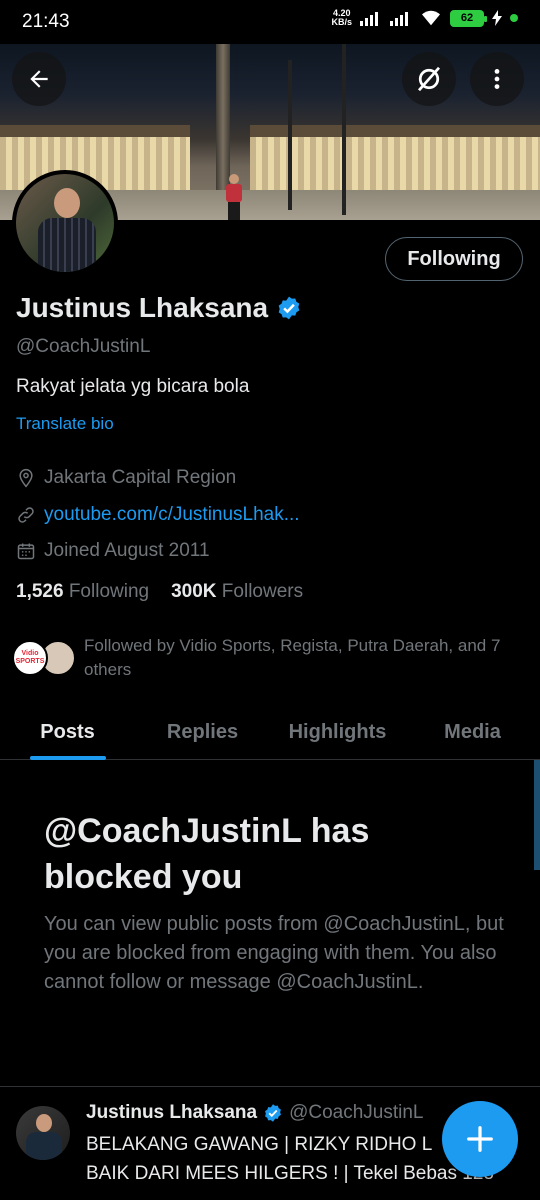 This screenshot has height=1200, width=540. What do you see at coordinates (142, 307) in the screenshot?
I see `display-name: Justinus Lhaksana` at bounding box center [142, 307].